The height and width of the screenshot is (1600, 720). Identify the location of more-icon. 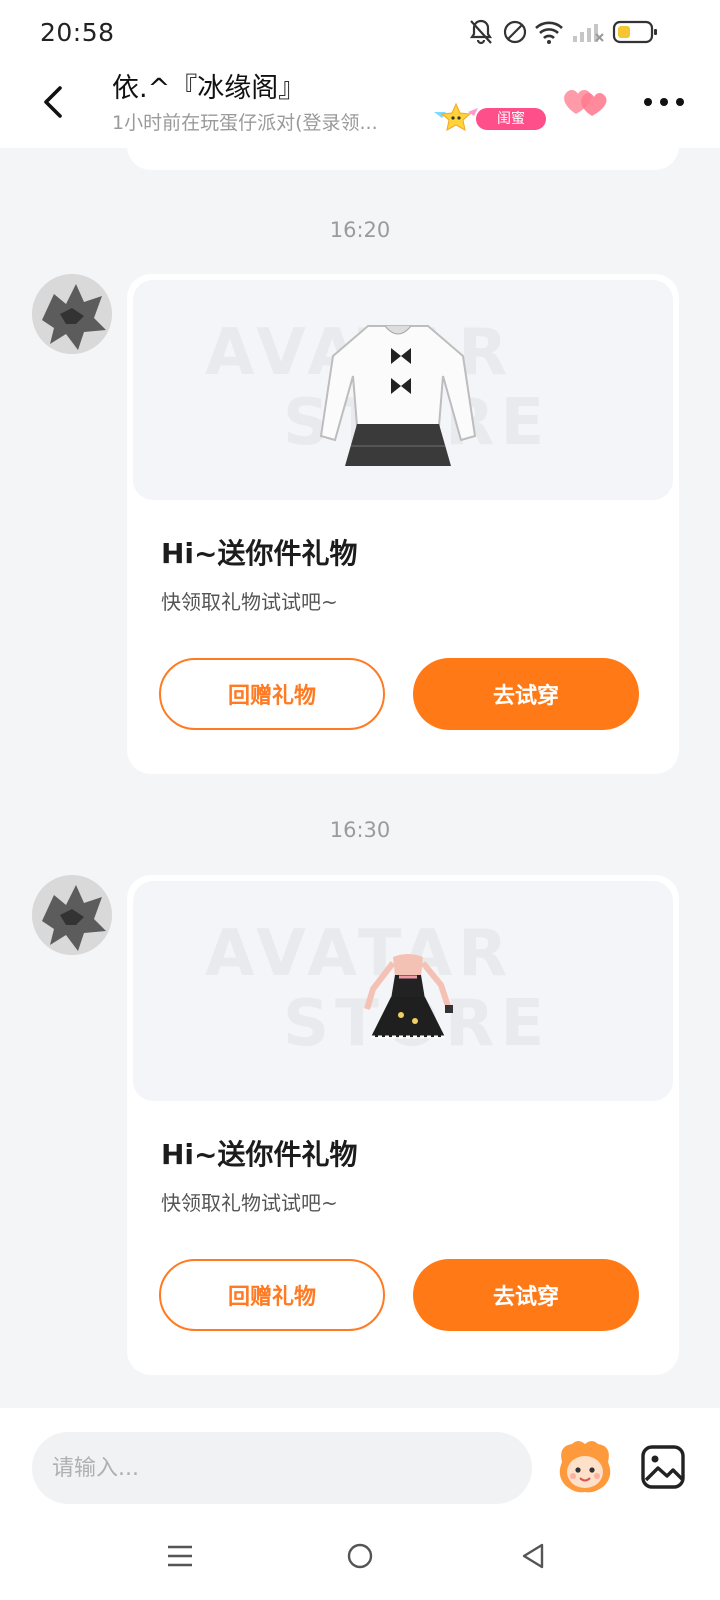
(664, 102).